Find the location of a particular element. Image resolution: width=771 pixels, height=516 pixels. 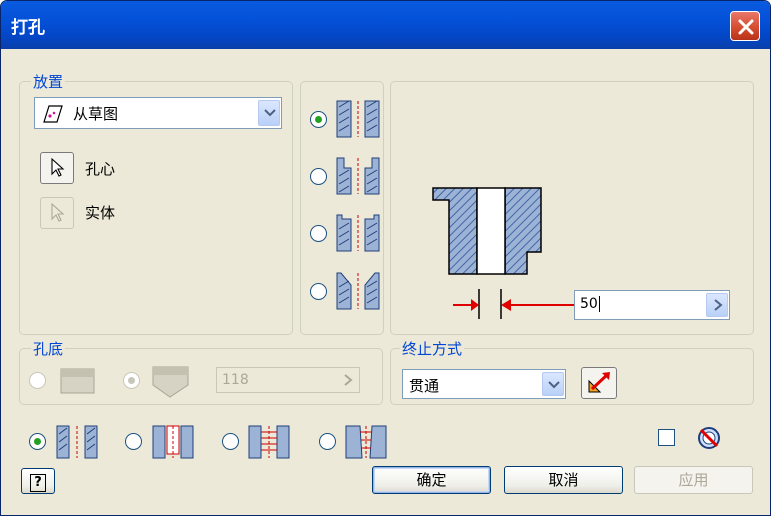

flip-direction-icon is located at coordinates (599, 382).